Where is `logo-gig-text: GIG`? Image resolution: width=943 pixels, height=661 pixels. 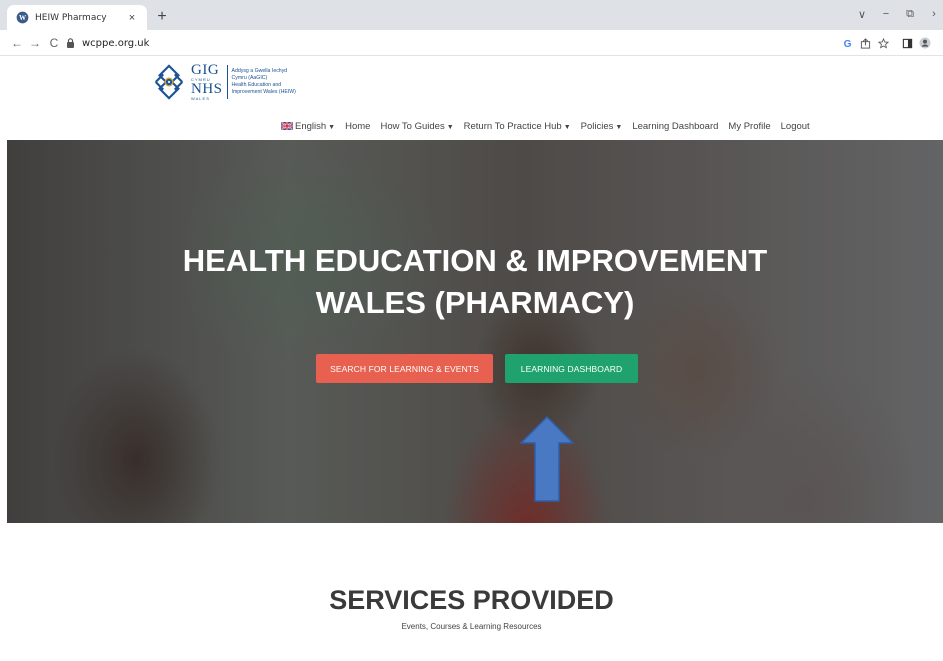 logo-gig-text: GIG is located at coordinates (205, 70).